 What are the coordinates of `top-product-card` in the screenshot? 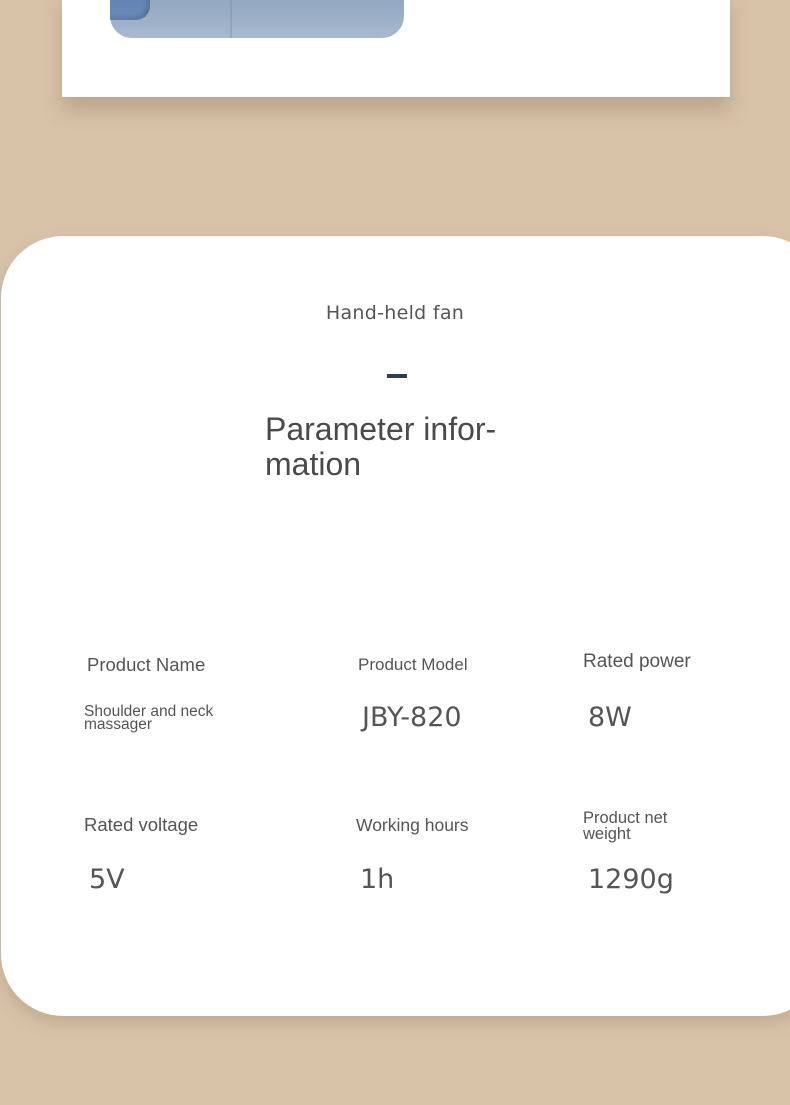 It's located at (396, 48).